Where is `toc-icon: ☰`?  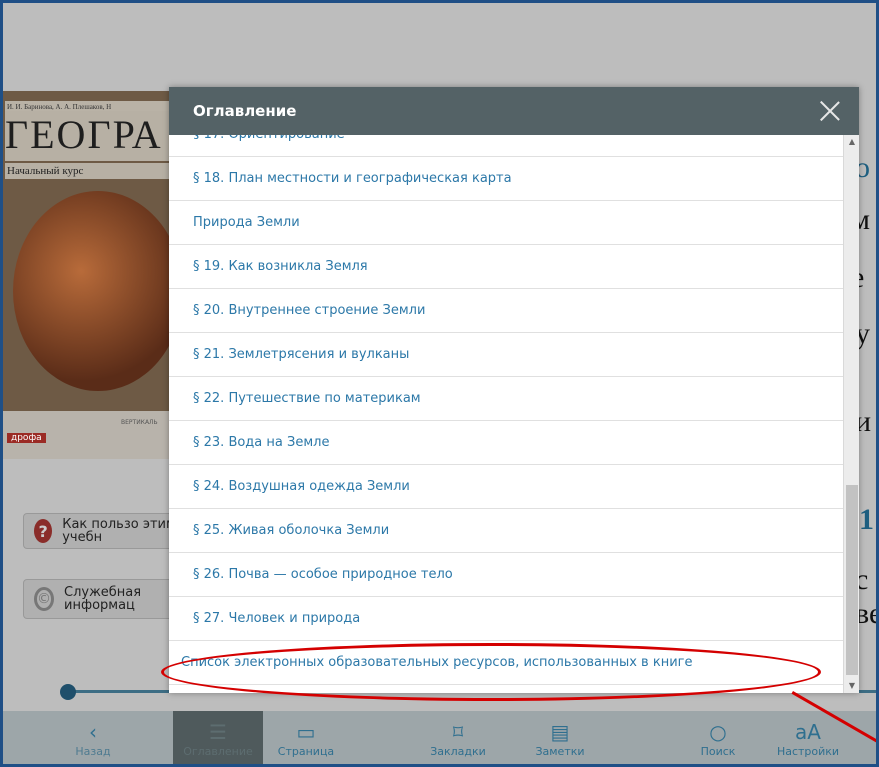
toc-icon: ☰ is located at coordinates (218, 731).